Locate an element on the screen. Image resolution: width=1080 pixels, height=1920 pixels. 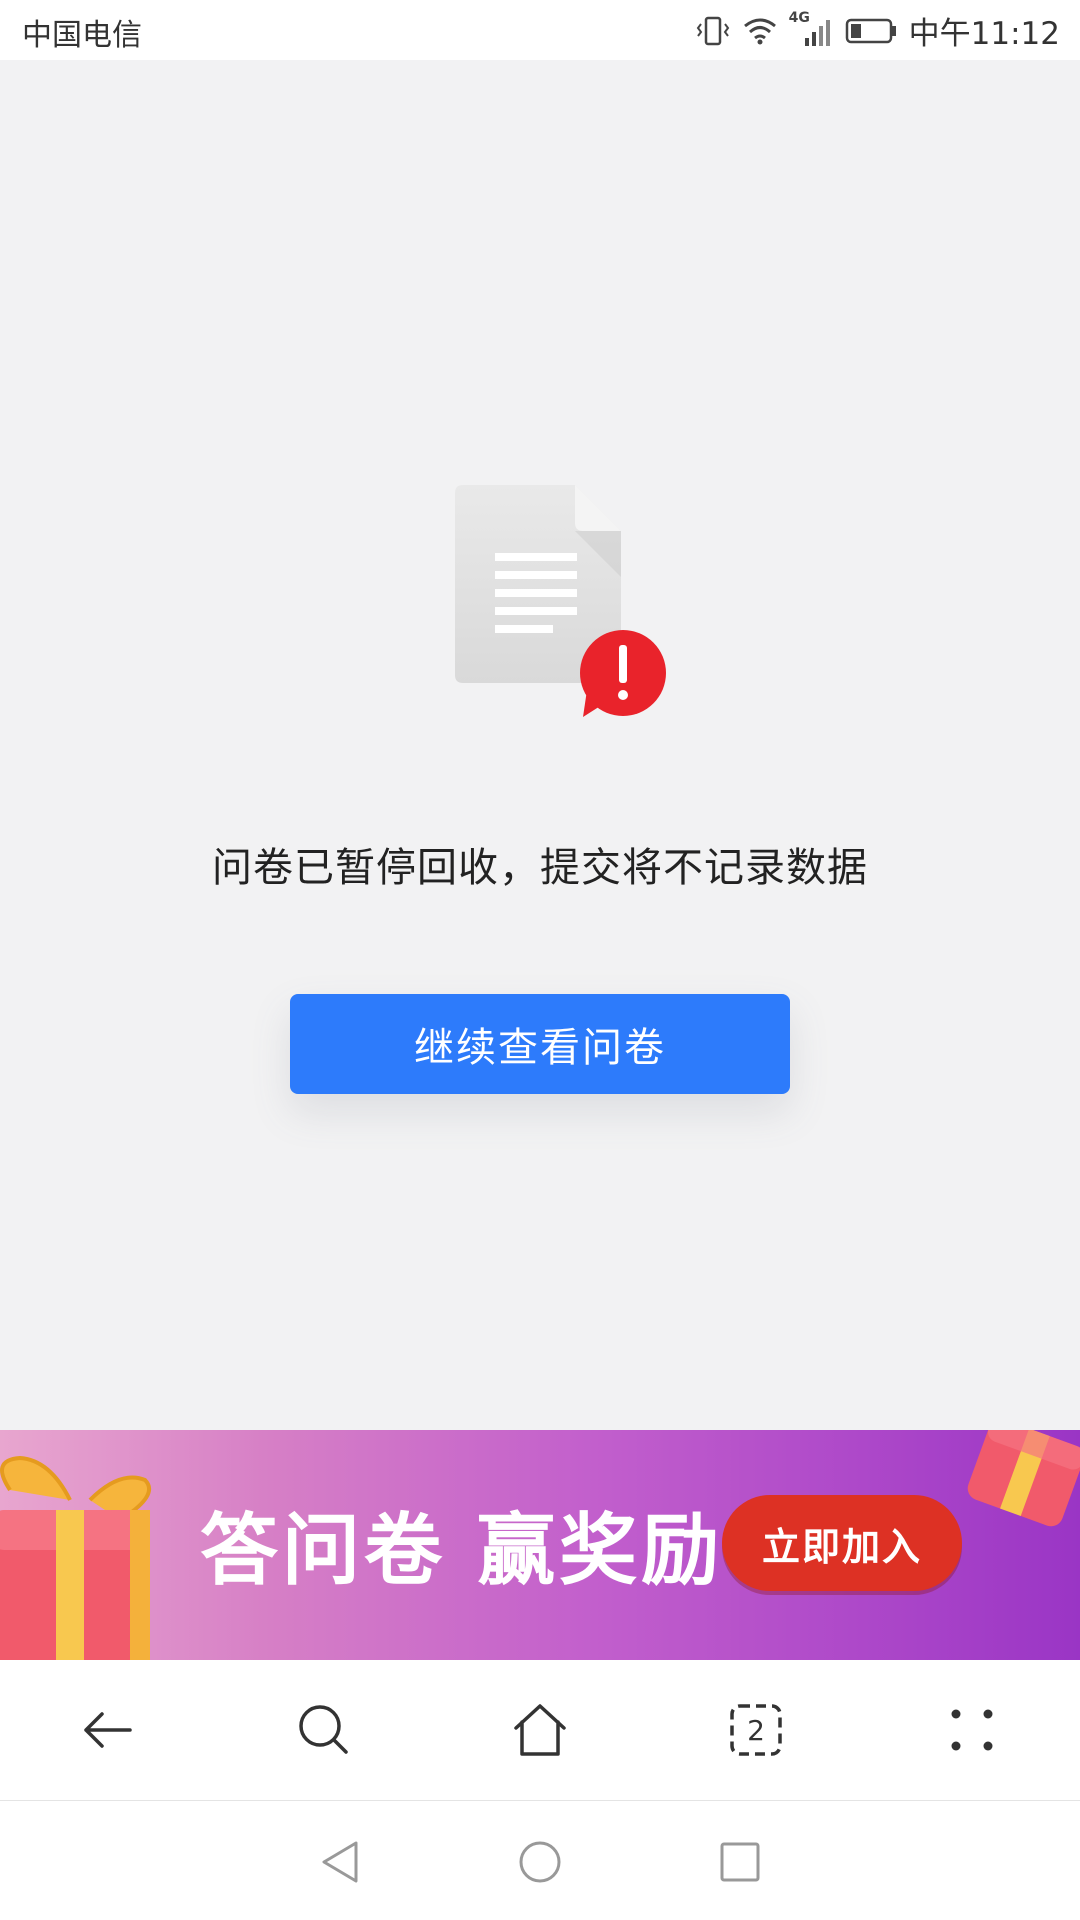
nav-home-icon is located at coordinates (540, 1862).